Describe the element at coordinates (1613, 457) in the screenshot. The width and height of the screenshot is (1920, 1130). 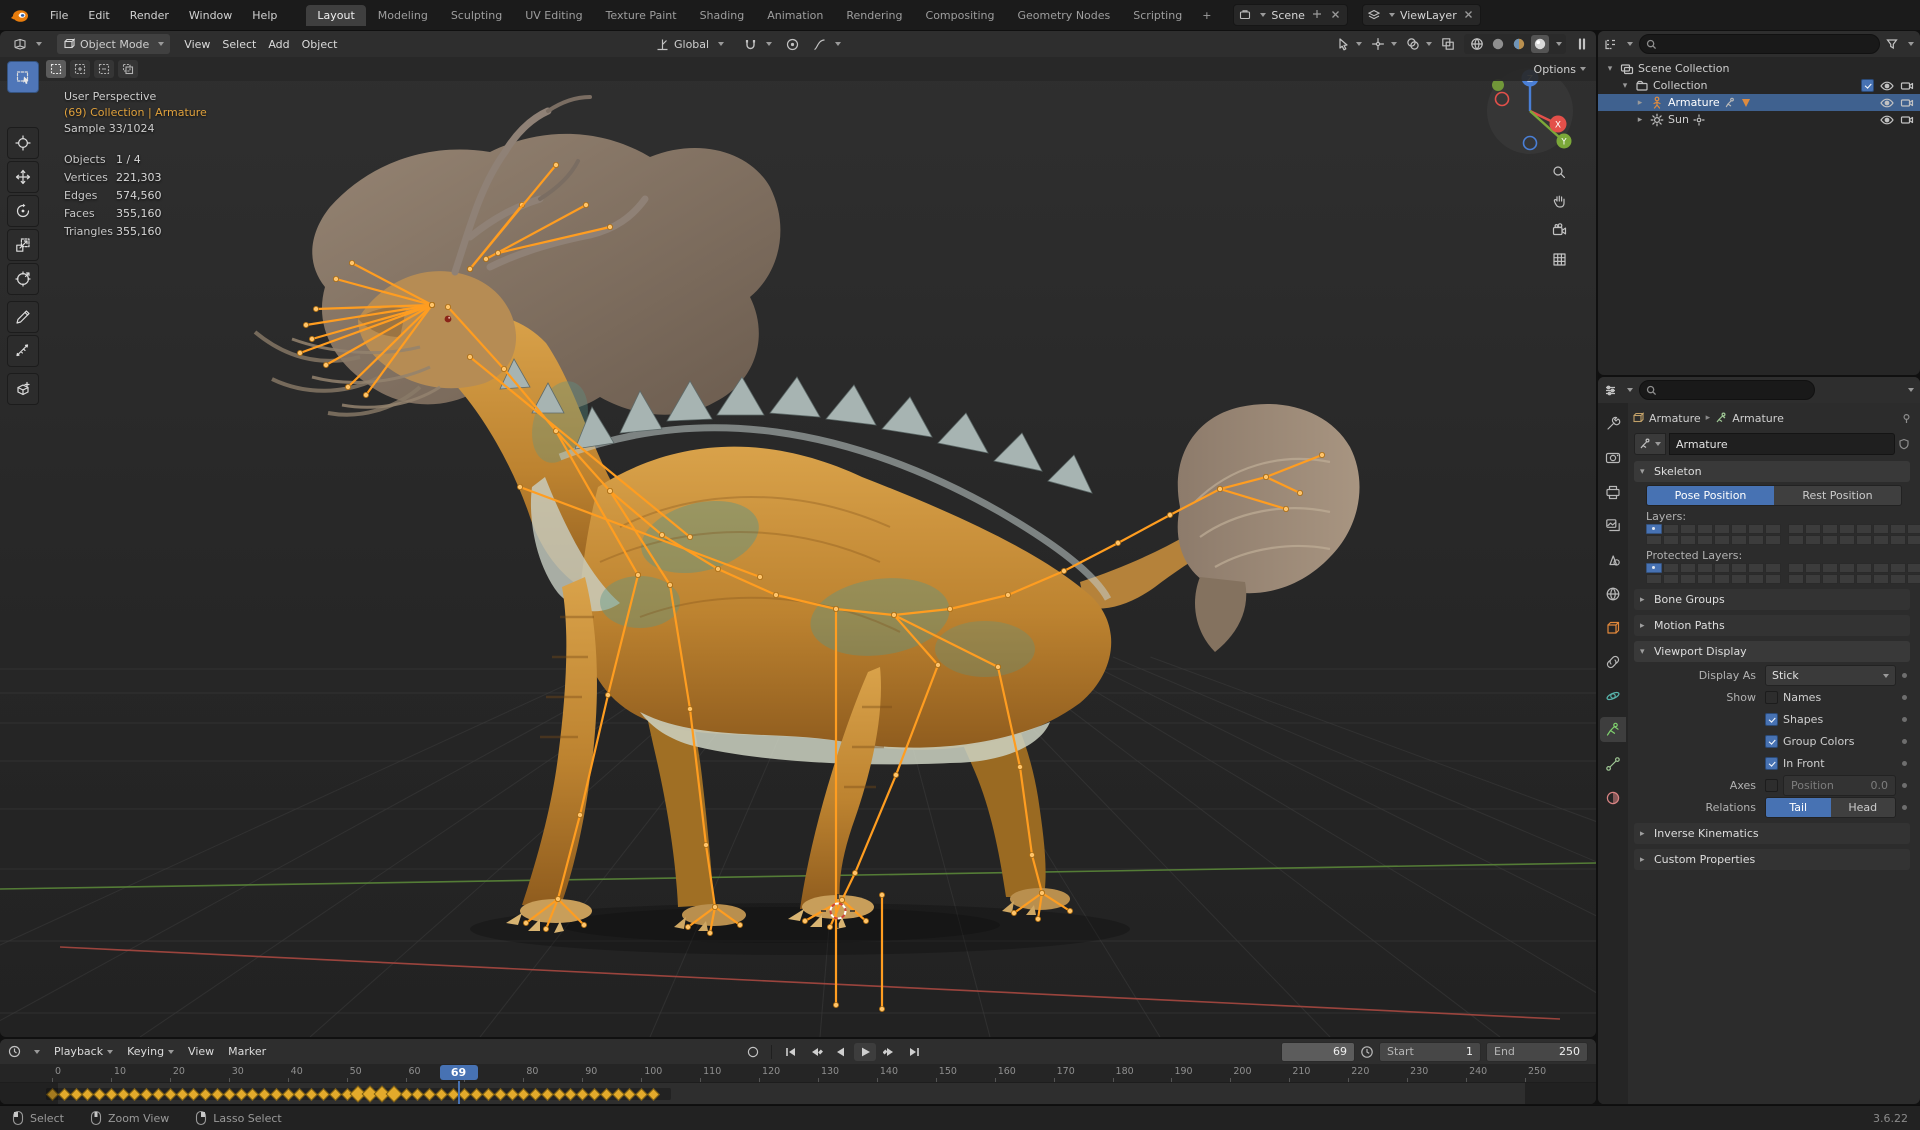
I see `properties-tab-render` at that location.